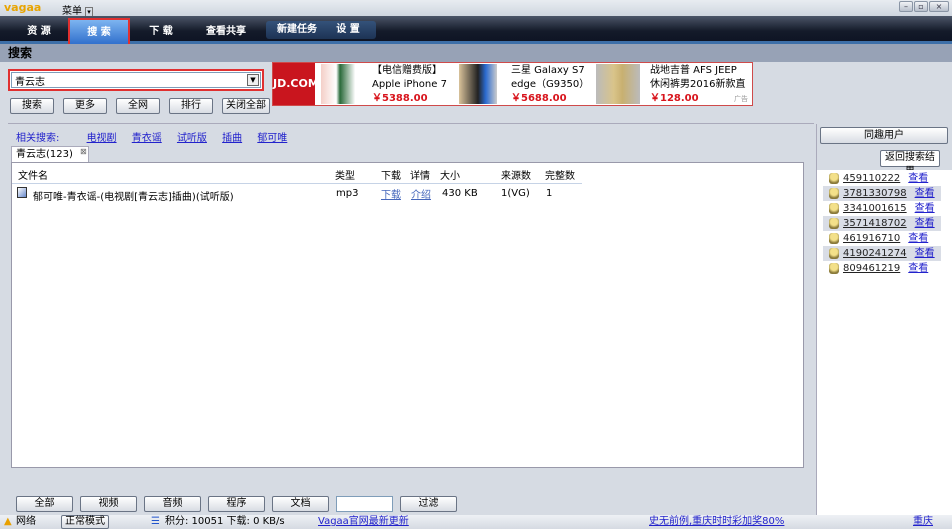  Describe the element at coordinates (161, 32) in the screenshot. I see `tab-download: 下 载` at that location.